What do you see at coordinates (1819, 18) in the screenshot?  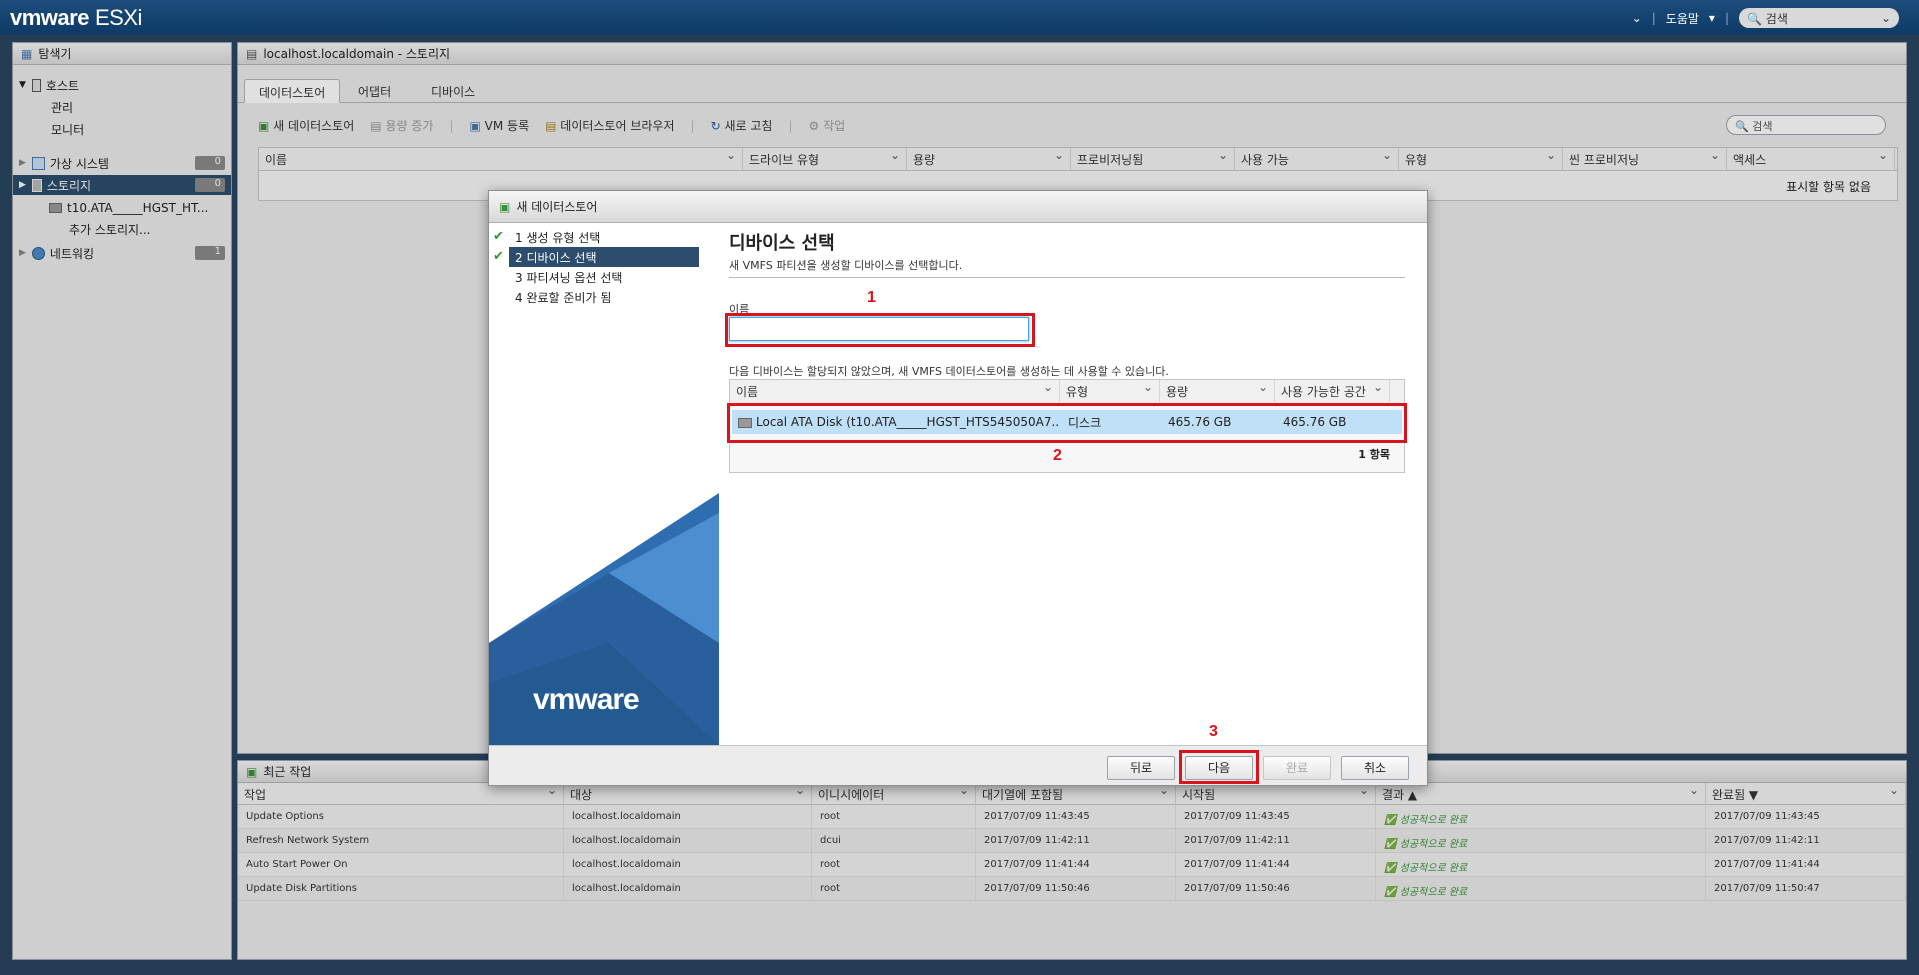 I see `global-search-input: 🔍 검색 ⌄` at bounding box center [1819, 18].